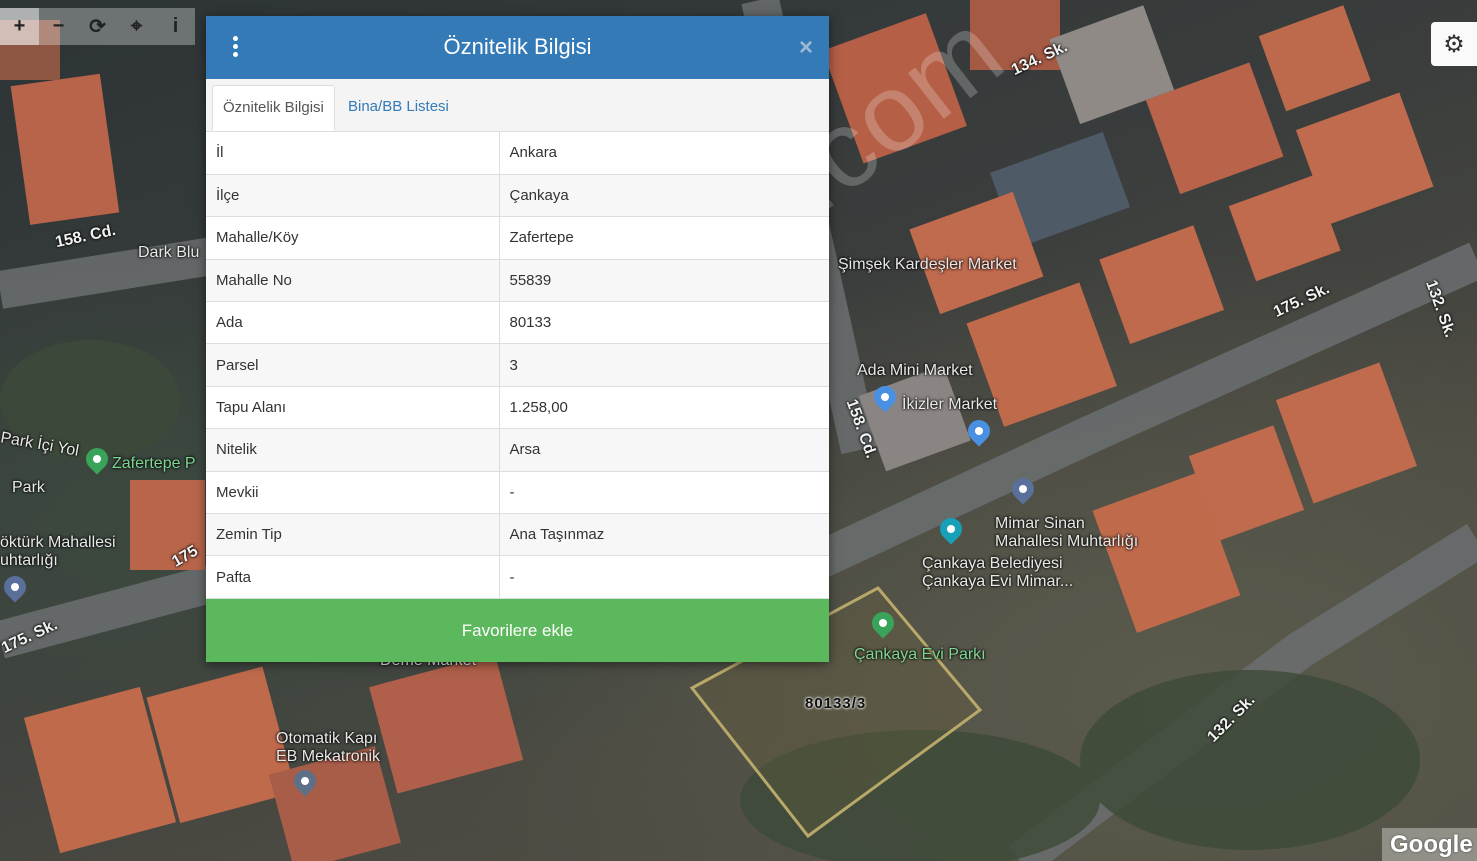 The width and height of the screenshot is (1477, 861). What do you see at coordinates (835, 703) in the screenshot?
I see `parcel-label: 80133/3` at bounding box center [835, 703].